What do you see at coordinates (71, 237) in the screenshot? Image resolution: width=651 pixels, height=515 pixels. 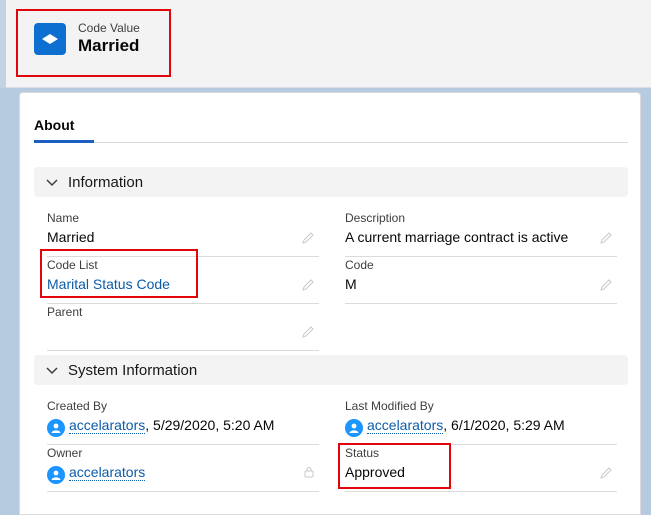 I see `field-name-value: Married` at bounding box center [71, 237].